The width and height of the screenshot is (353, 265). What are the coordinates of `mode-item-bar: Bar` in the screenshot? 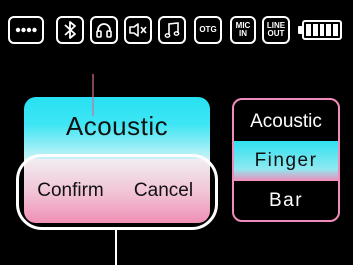 It's located at (286, 200).